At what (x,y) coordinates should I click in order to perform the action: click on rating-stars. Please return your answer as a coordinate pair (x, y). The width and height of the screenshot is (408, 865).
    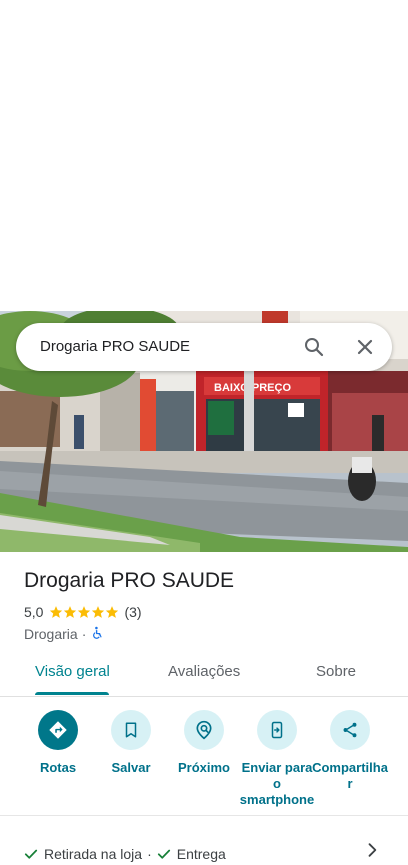
    Looking at the image, I should click on (84, 612).